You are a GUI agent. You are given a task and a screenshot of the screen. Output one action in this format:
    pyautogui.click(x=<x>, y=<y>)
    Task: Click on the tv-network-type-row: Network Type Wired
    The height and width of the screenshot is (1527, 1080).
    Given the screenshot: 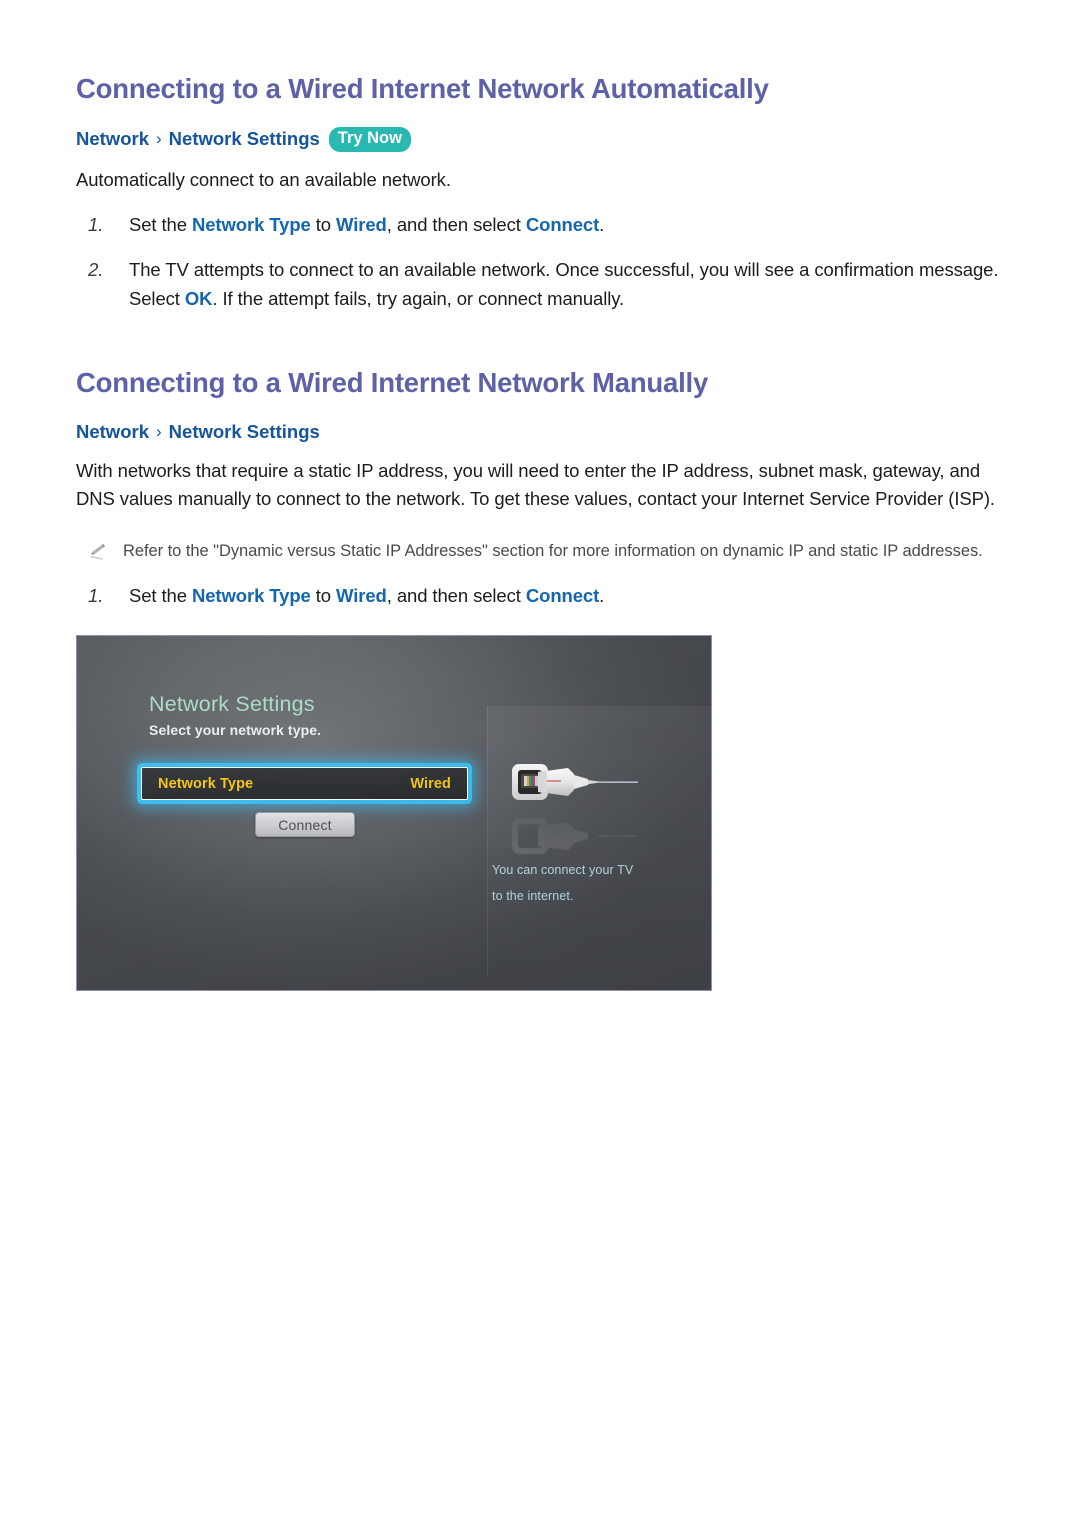 What is the action you would take?
    pyautogui.click(x=304, y=784)
    